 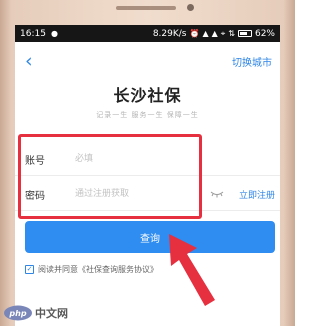 I want to click on php-logo-icon: php, so click(x=18, y=313).